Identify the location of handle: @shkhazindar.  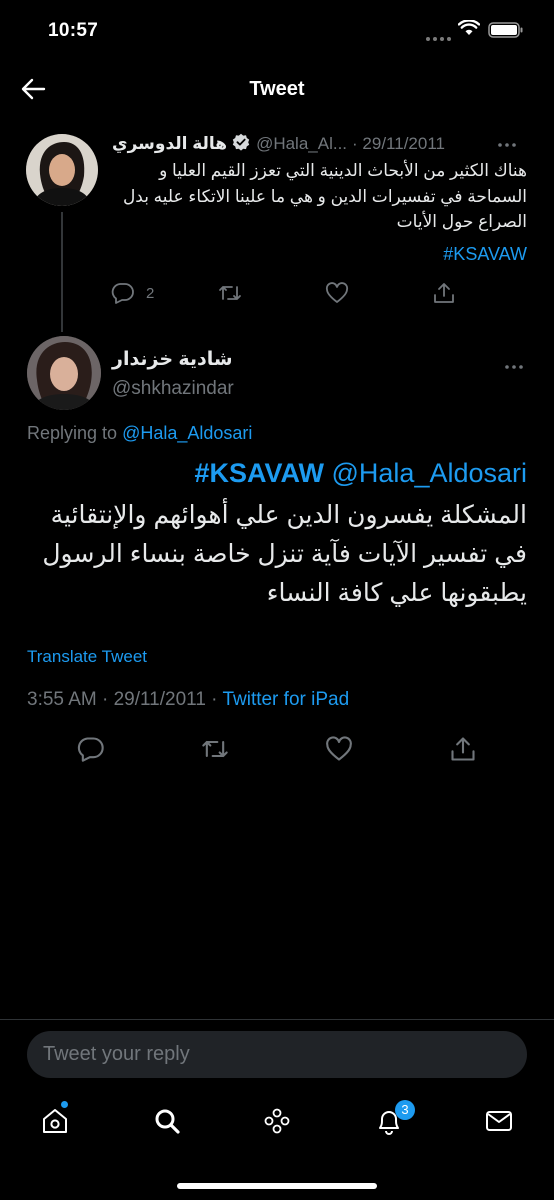
(173, 389).